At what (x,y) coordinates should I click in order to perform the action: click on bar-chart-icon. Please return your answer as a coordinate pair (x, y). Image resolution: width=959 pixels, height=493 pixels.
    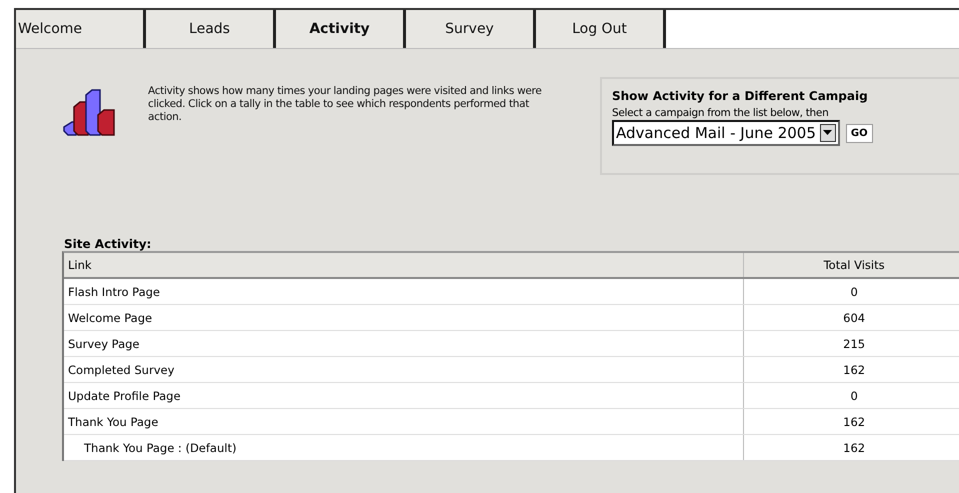
    Looking at the image, I should click on (90, 114).